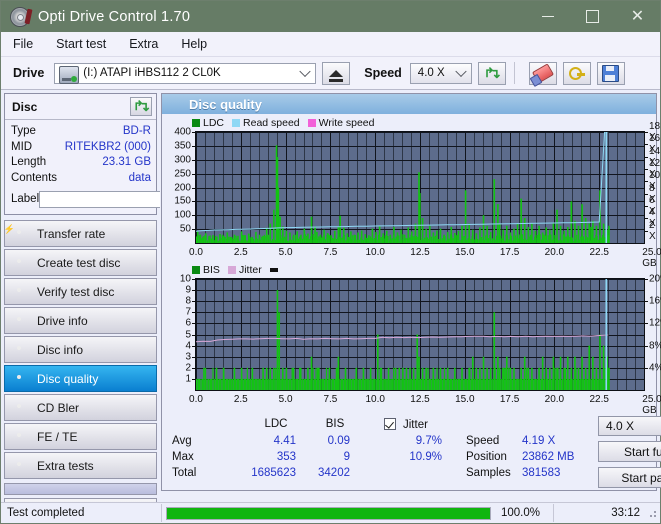  I want to click on disc-icon: ⚡, so click(9, 229).